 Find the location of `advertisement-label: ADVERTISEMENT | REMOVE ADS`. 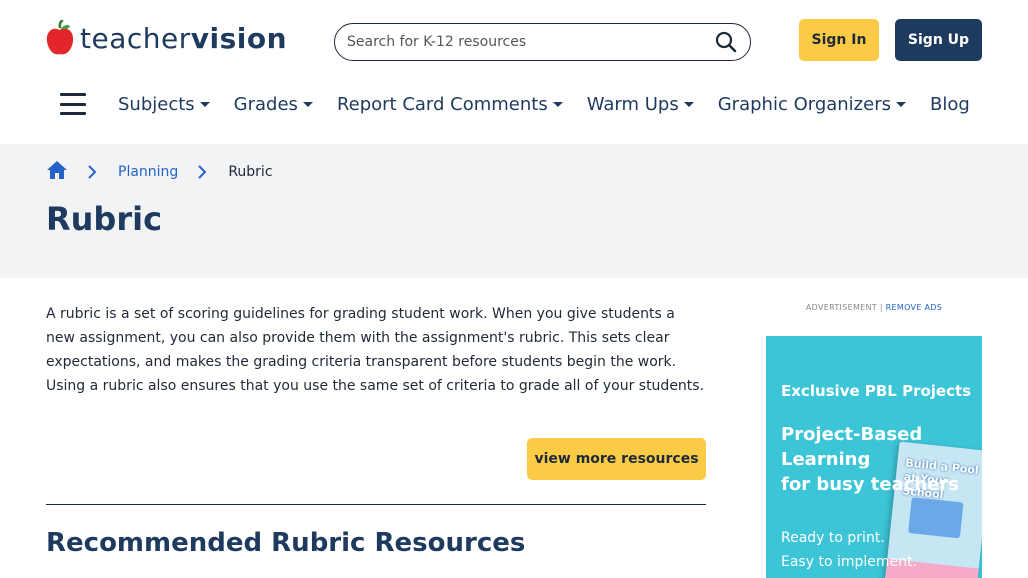

advertisement-label: ADVERTISEMENT | REMOVE ADS is located at coordinates (874, 307).